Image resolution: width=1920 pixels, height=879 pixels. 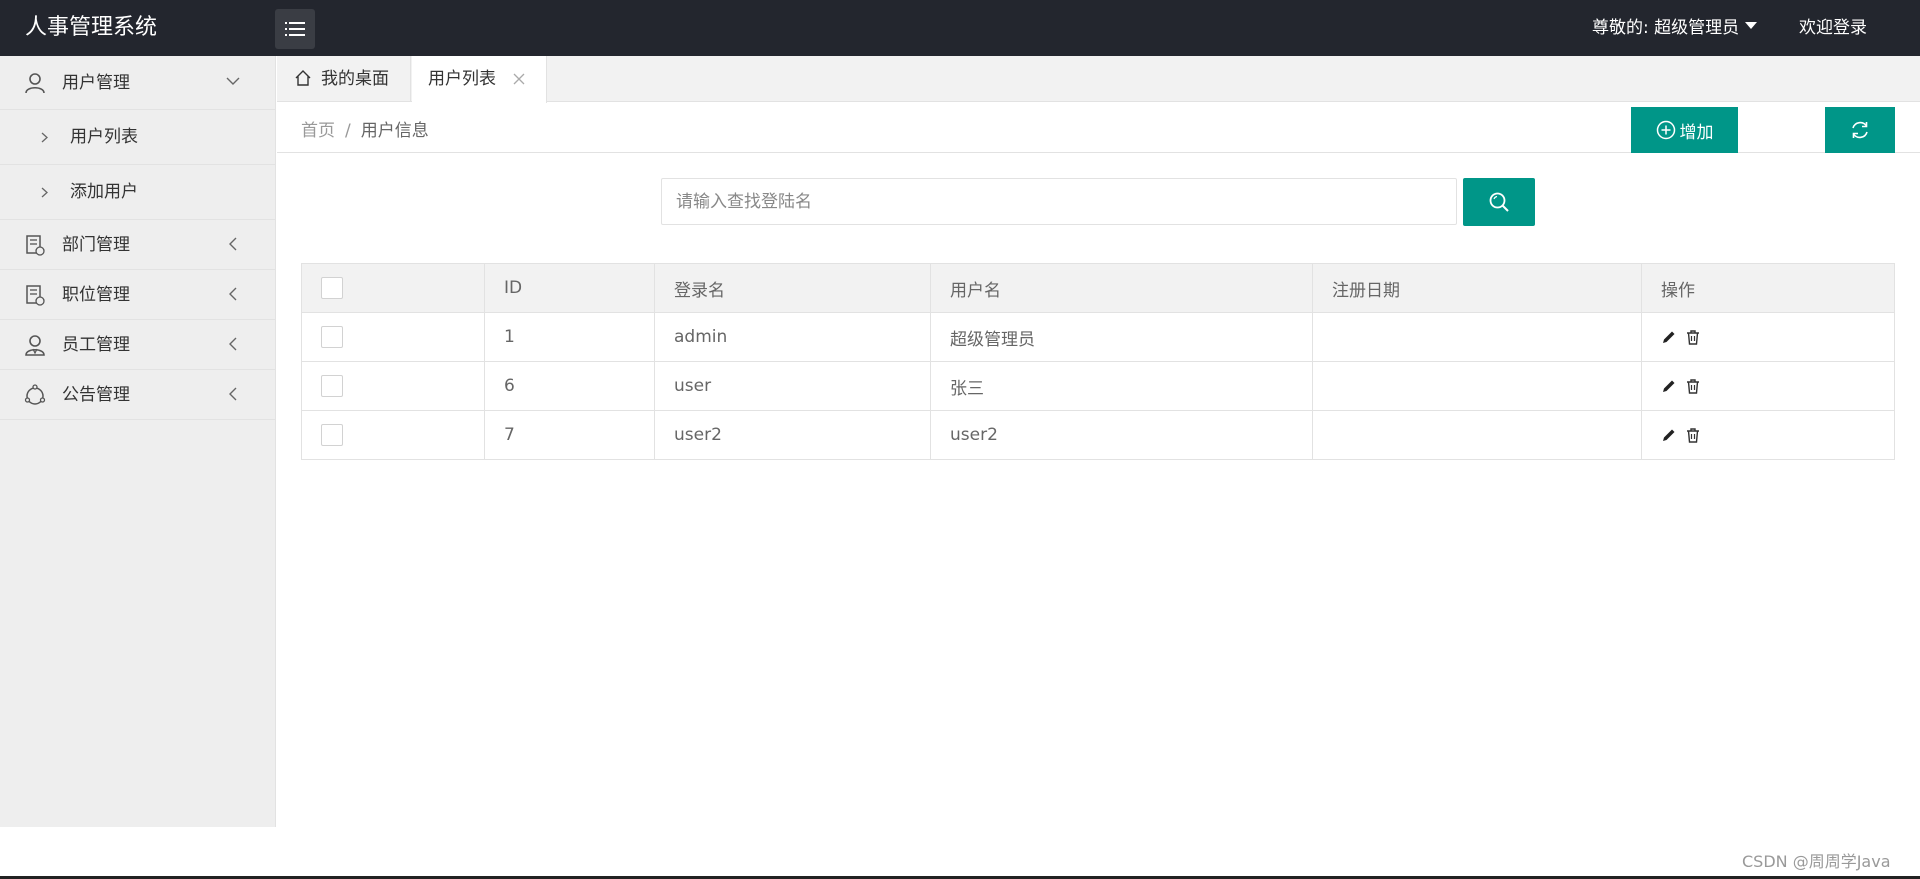 What do you see at coordinates (233, 81) in the screenshot?
I see `chevron-down-icon` at bounding box center [233, 81].